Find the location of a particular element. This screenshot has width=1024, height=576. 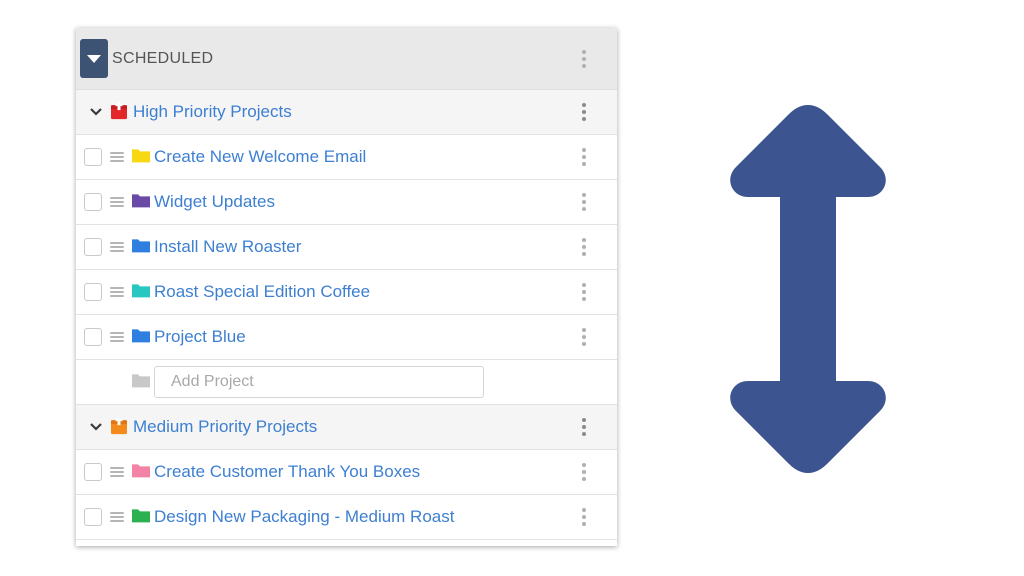

list-item: Install New Roaster is located at coordinates (346, 247).